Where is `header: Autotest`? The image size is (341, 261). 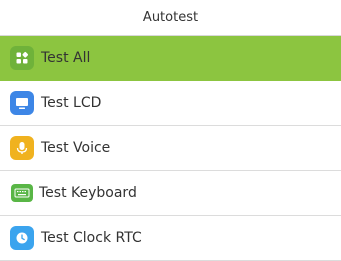 header: Autotest is located at coordinates (170, 18).